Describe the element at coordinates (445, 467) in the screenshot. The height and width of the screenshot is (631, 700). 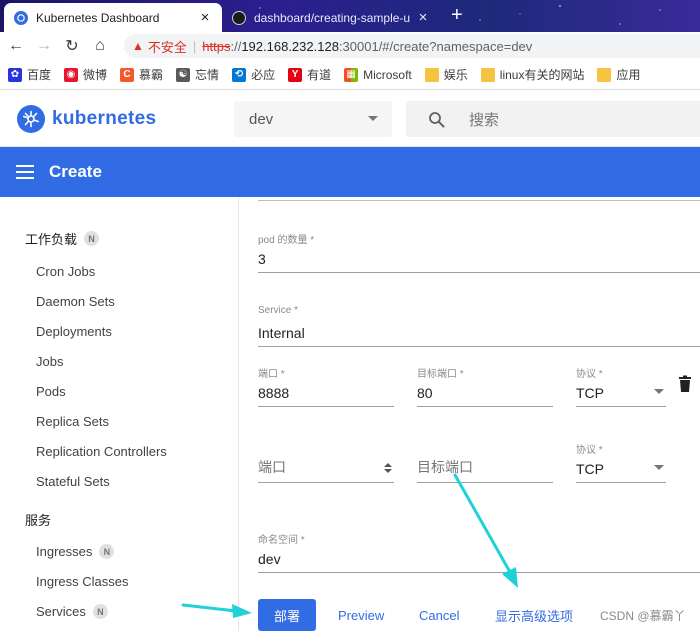
I see `field-placeholder: 目标端口` at that location.